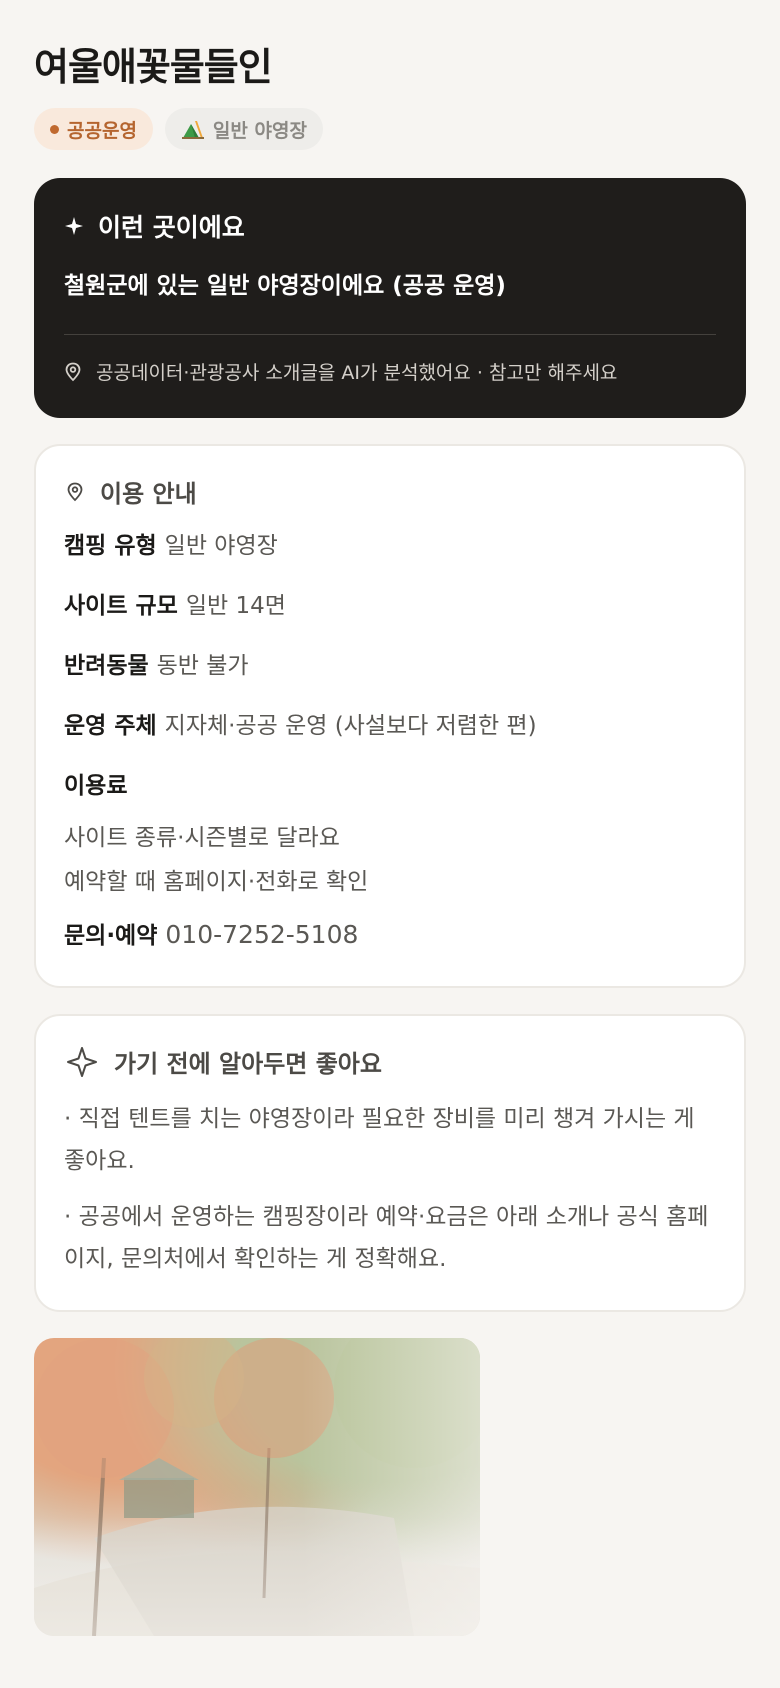 The image size is (780, 1688). I want to click on ai-disclaimer: 공공데이터·관광공사 소개글을 AI가 분석했어요 · 참고만 해주세요, so click(340, 371).